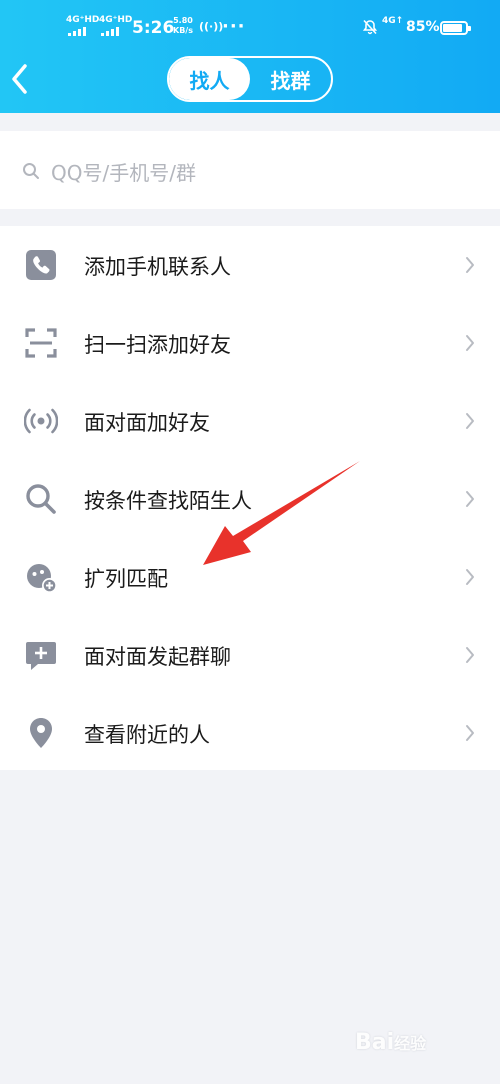 Image resolution: width=500 pixels, height=1084 pixels. I want to click on menu-item-search-strangers: 按条件查找陌生人, so click(250, 499).